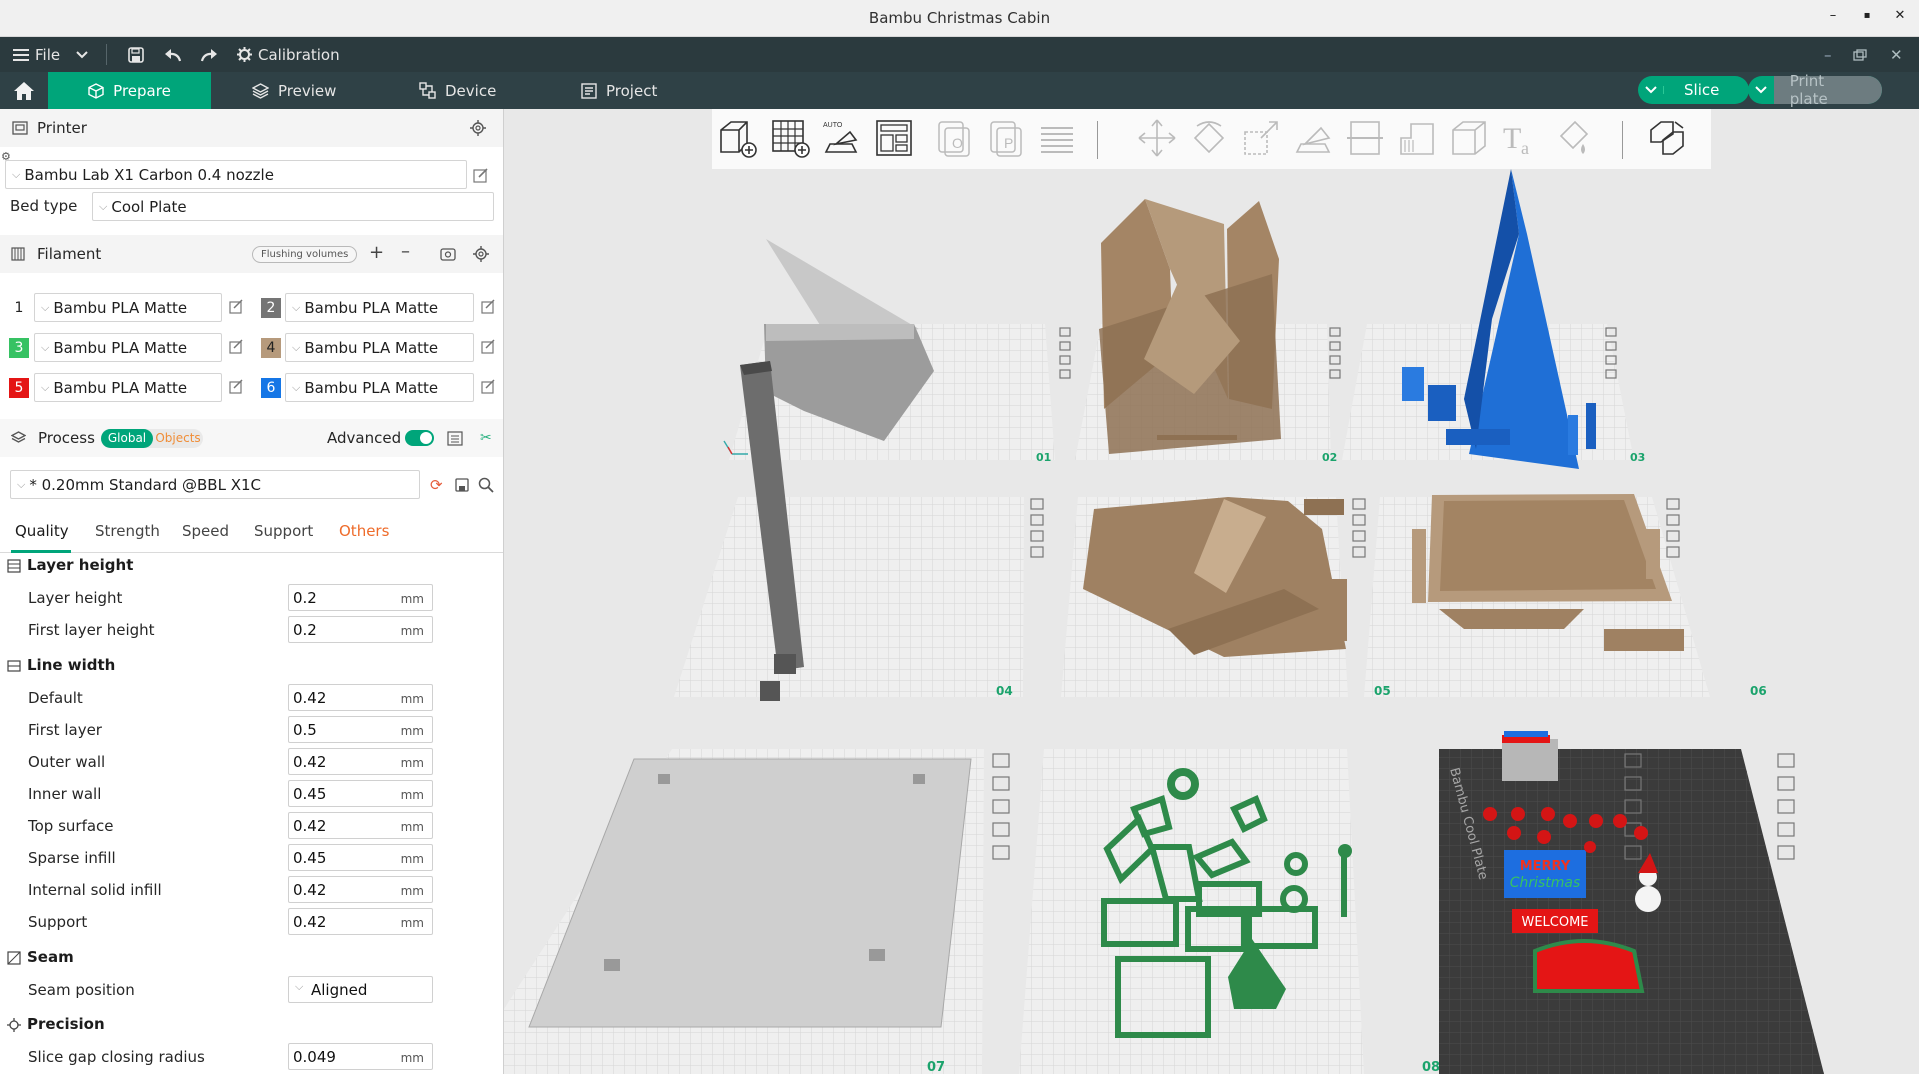  What do you see at coordinates (271, 348) in the screenshot?
I see `filament-slot-number: 4` at bounding box center [271, 348].